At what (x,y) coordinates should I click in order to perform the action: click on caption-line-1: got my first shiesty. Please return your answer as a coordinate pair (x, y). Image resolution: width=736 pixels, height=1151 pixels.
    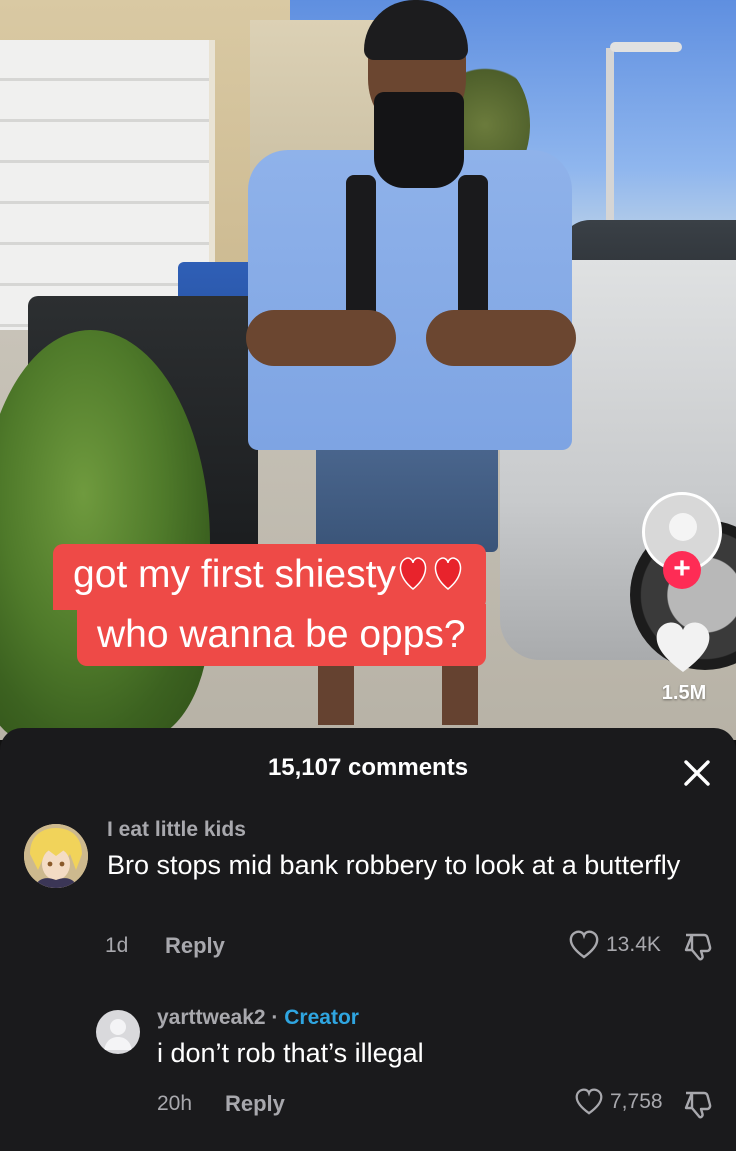
    Looking at the image, I should click on (269, 577).